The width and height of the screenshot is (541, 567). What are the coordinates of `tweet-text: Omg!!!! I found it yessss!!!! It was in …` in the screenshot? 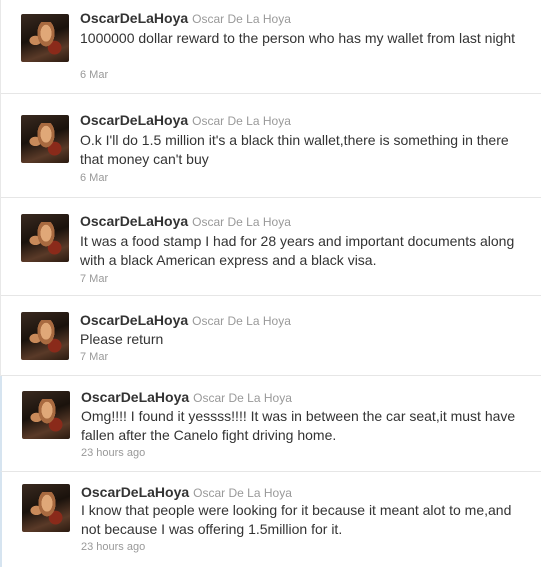 It's located at (298, 425).